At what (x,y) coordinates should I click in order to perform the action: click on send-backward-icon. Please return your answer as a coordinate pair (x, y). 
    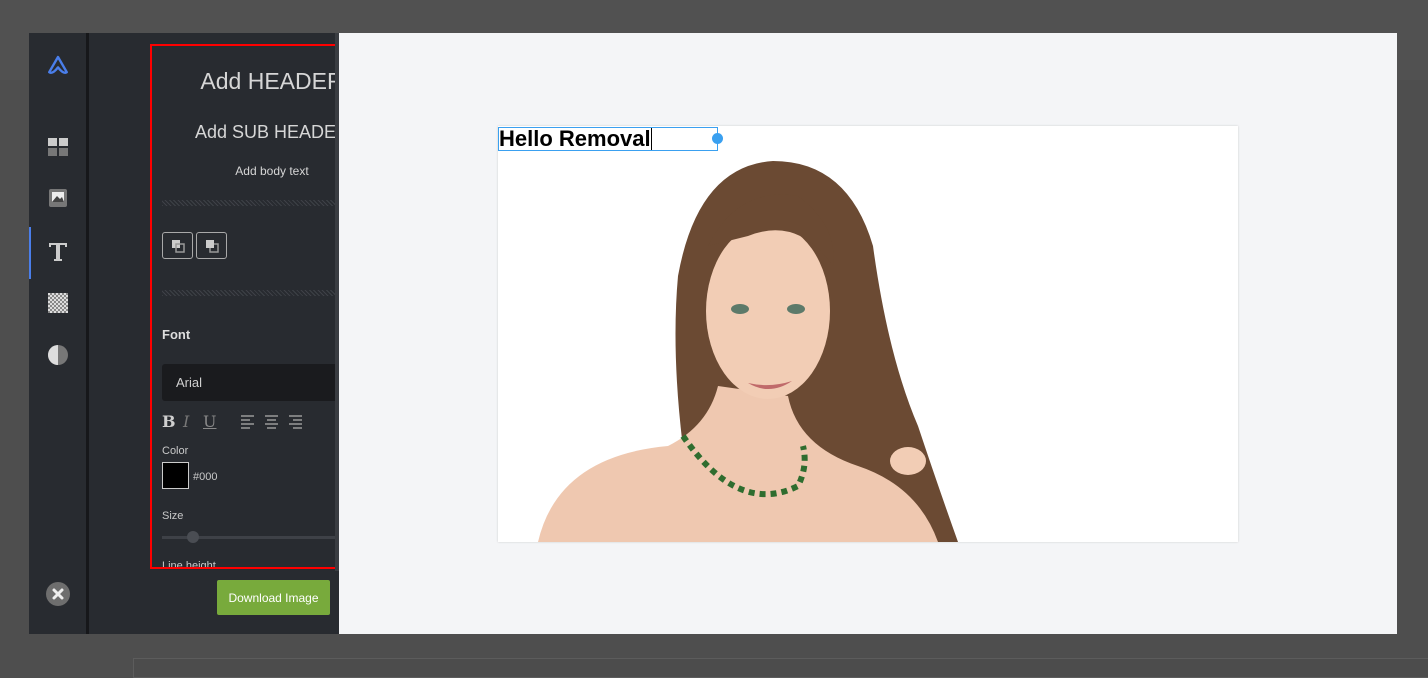
    Looking at the image, I should click on (178, 246).